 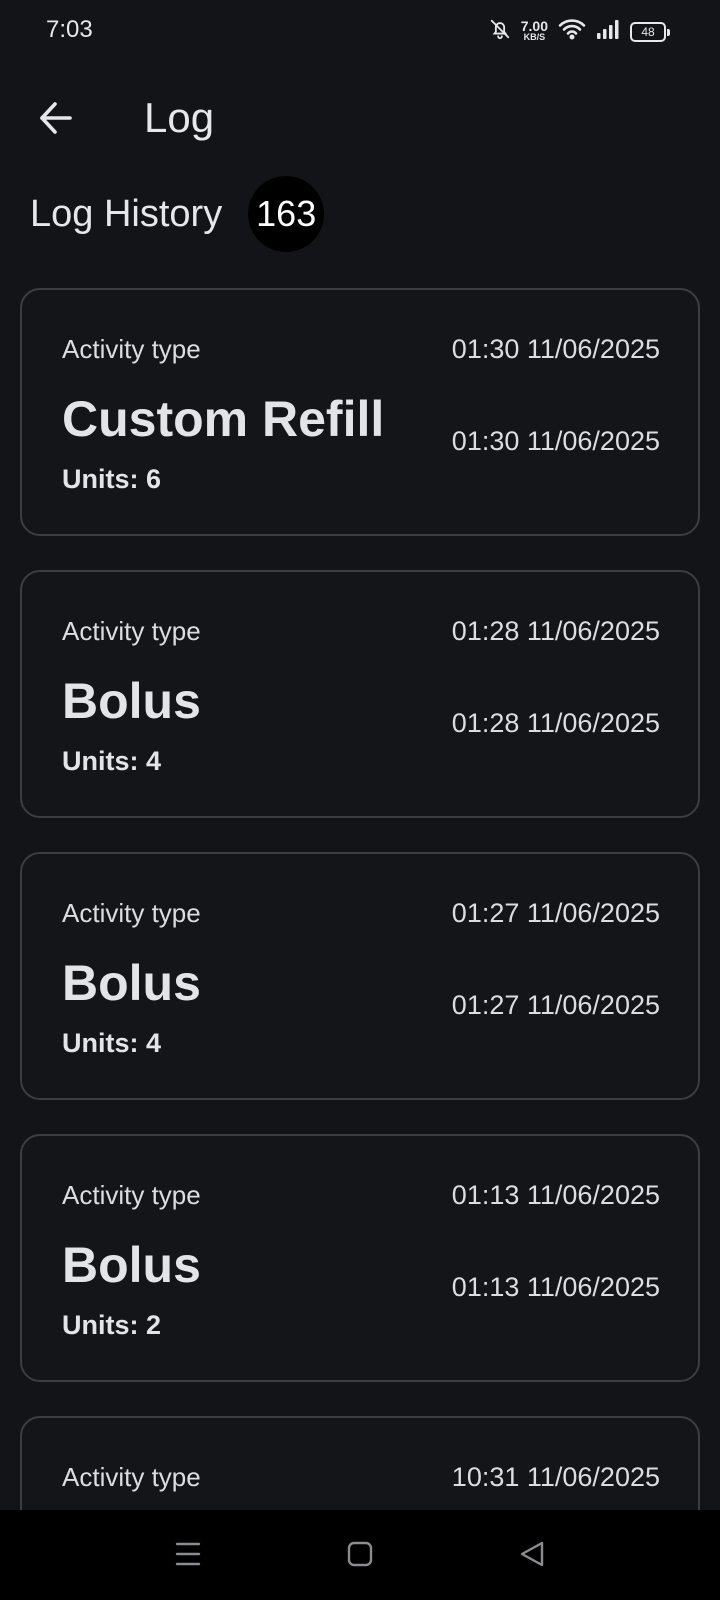 I want to click on nav-home-button, so click(x=360, y=1556).